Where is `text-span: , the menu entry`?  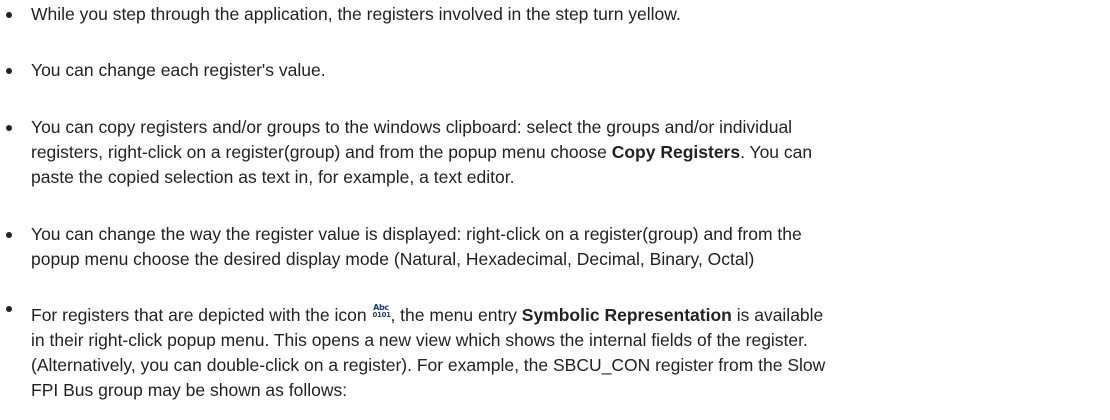 text-span: , the menu entry is located at coordinates (456, 315).